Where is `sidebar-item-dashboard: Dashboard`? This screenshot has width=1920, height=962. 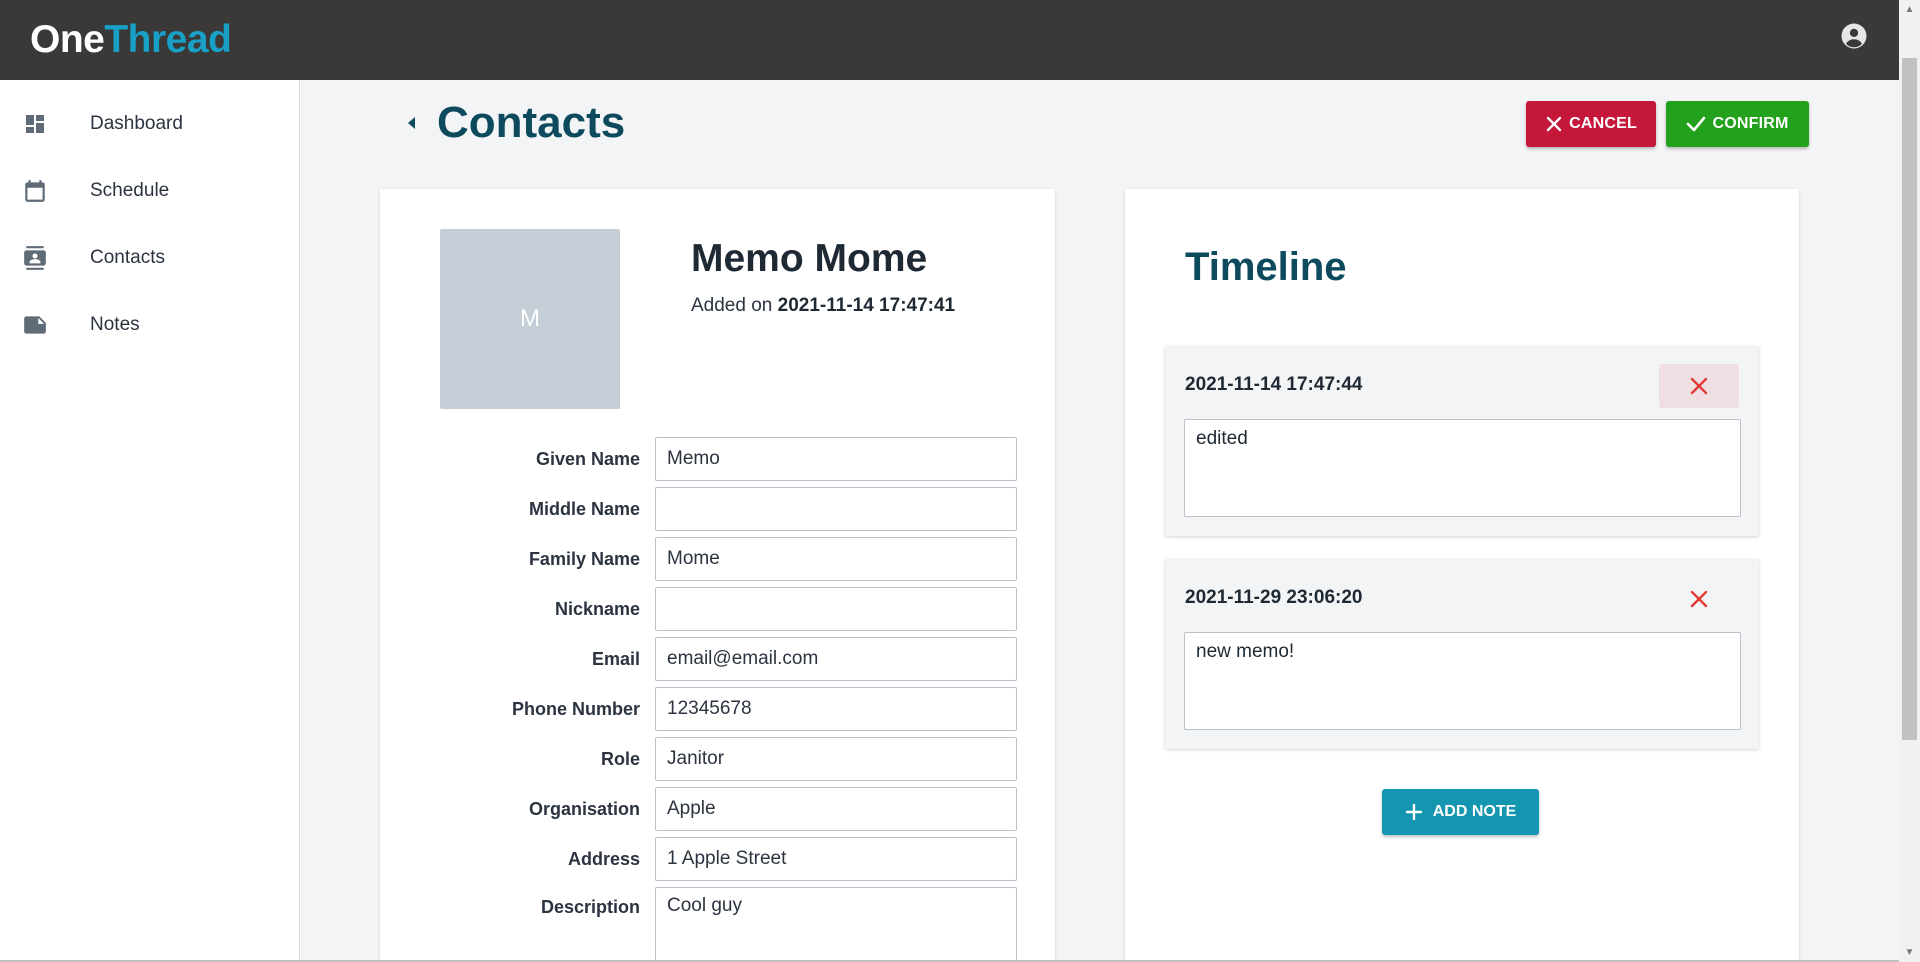
sidebar-item-dashboard: Dashboard is located at coordinates (149, 123).